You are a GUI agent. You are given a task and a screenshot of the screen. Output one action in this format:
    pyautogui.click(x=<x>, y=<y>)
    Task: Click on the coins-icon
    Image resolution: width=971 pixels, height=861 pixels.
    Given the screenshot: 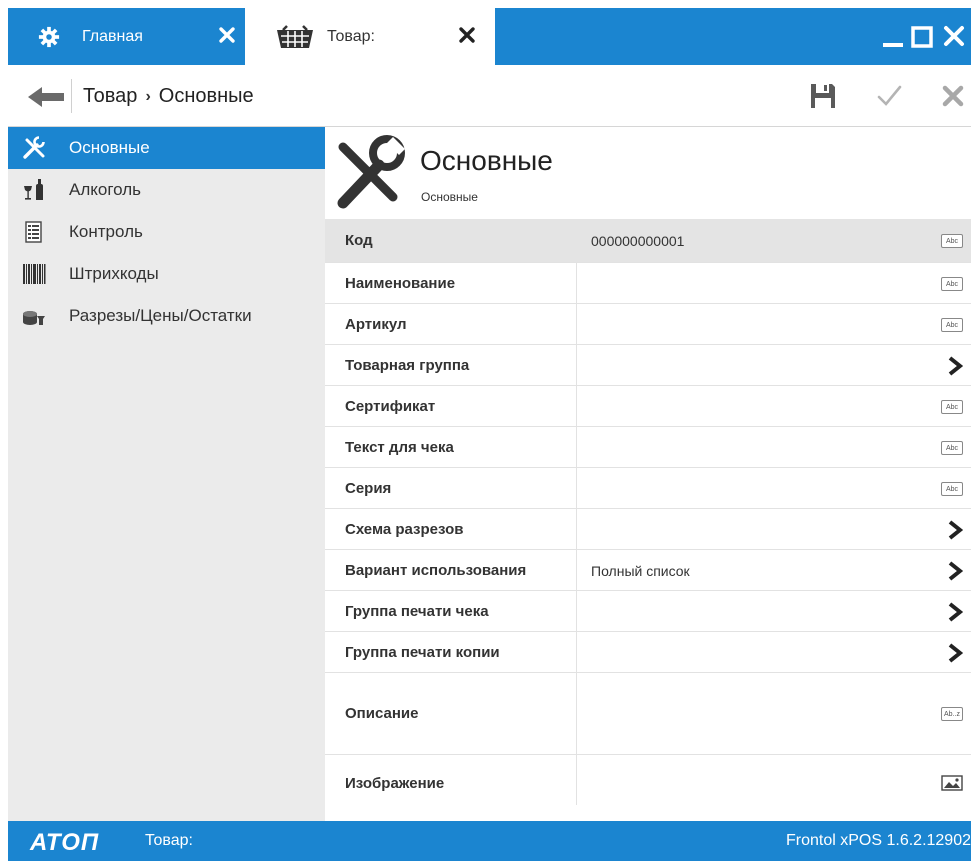 What is the action you would take?
    pyautogui.click(x=34, y=318)
    